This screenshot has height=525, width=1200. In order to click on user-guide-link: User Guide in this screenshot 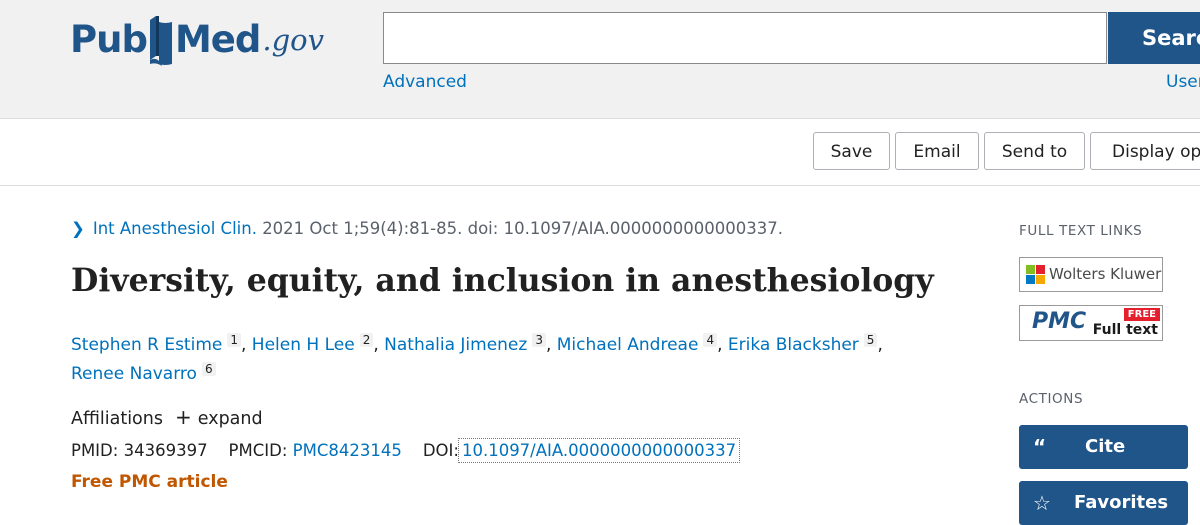, I will do `click(1183, 82)`.